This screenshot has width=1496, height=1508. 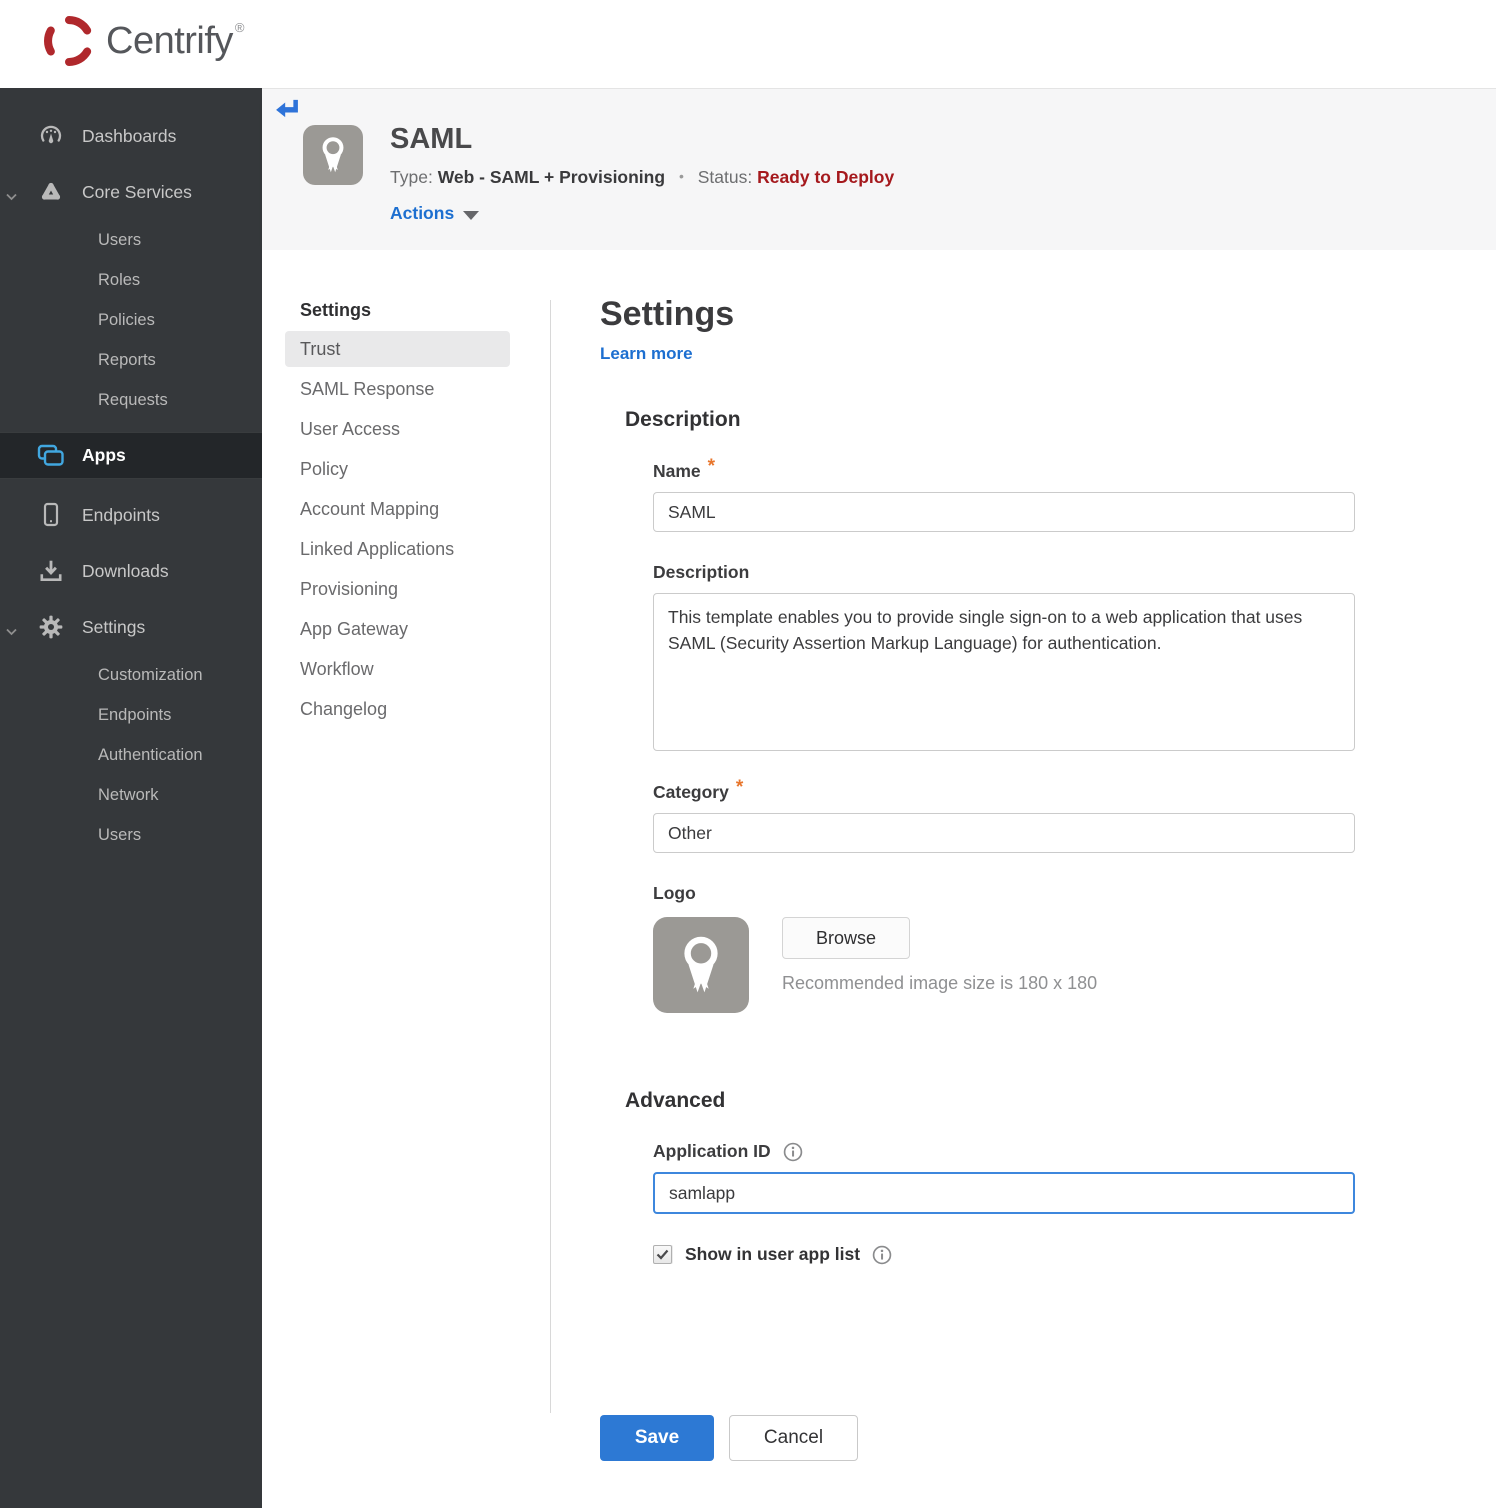 I want to click on application-id-input, so click(x=1004, y=1193).